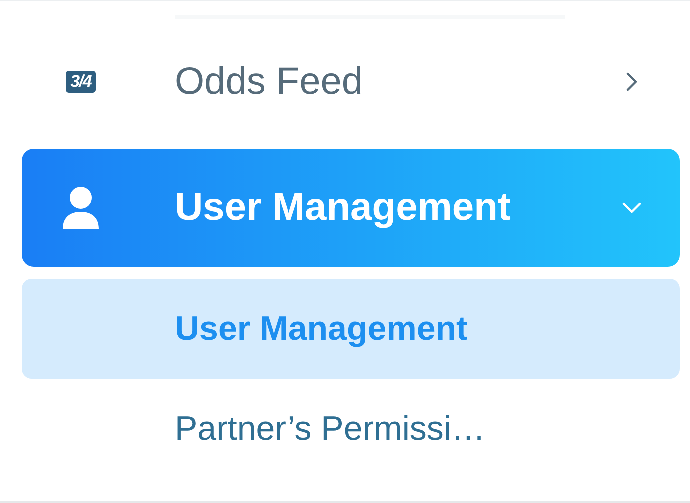 The image size is (690, 503). Describe the element at coordinates (343, 208) in the screenshot. I see `menu-label: User Management` at that location.